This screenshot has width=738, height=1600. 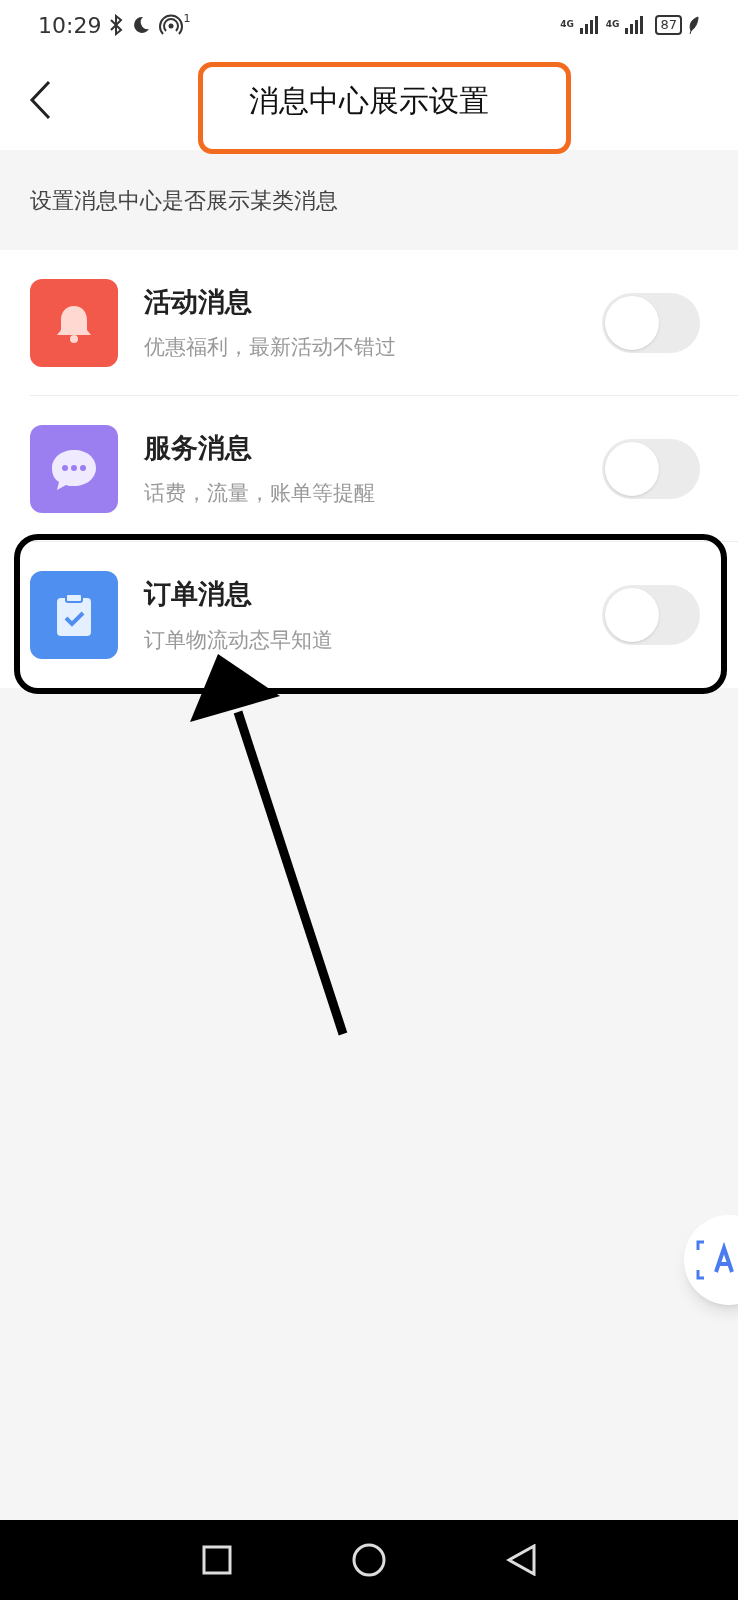 What do you see at coordinates (116, 25) in the screenshot?
I see `bluetooth-icon` at bounding box center [116, 25].